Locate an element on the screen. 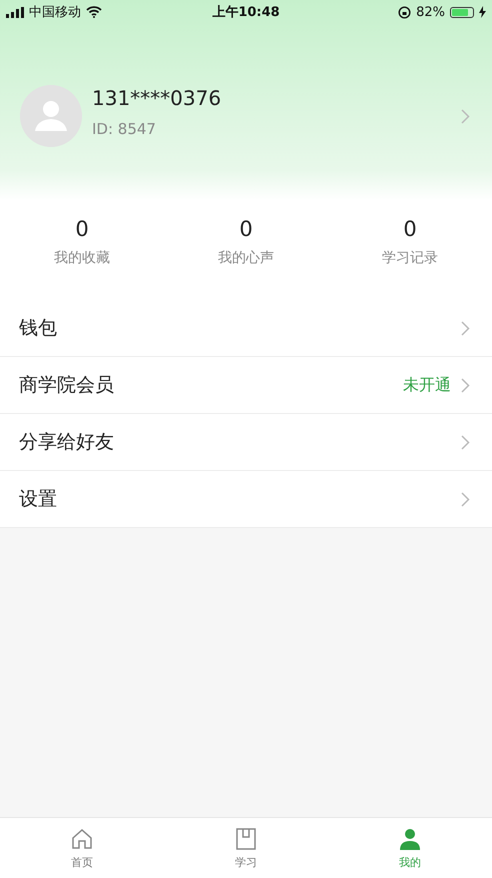 The height and width of the screenshot is (878, 492). carrier-name: 中国移动 is located at coordinates (55, 12).